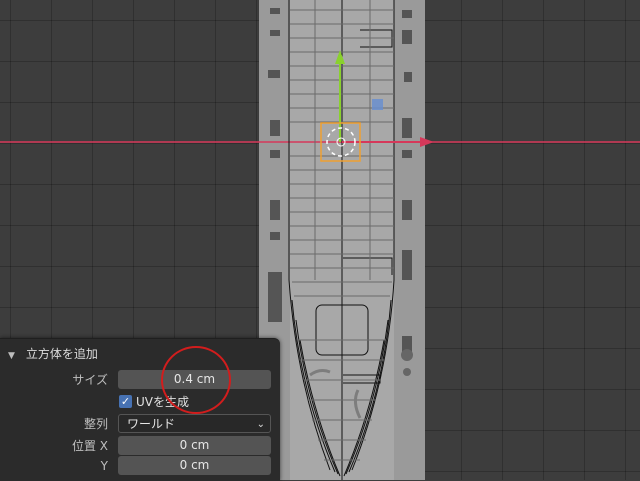 The height and width of the screenshot is (481, 640). Describe the element at coordinates (194, 423) in the screenshot. I see `align-dropdown: ワールド ⌄` at that location.